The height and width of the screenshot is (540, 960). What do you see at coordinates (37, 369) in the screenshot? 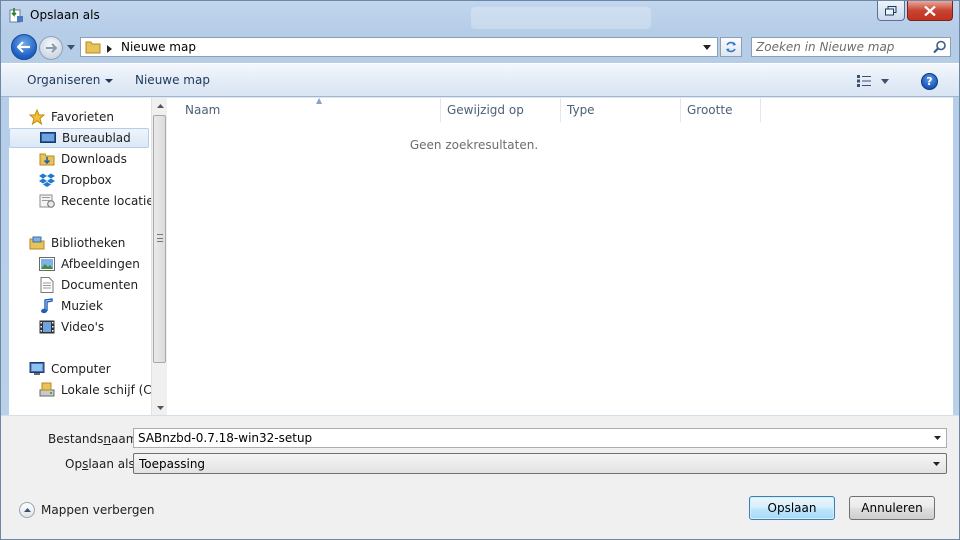
I see `computer-icon` at bounding box center [37, 369].